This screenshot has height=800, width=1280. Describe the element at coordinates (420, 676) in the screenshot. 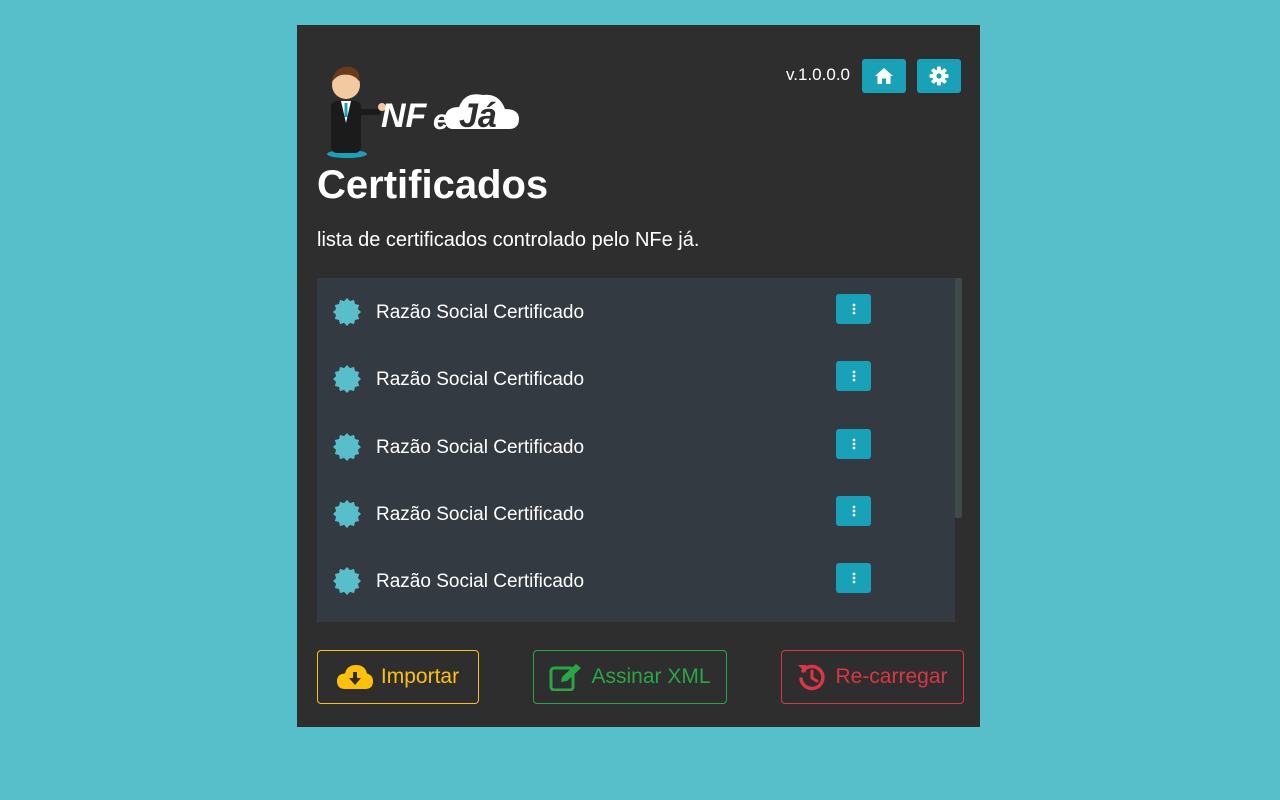

I see `import-label: Importar` at that location.